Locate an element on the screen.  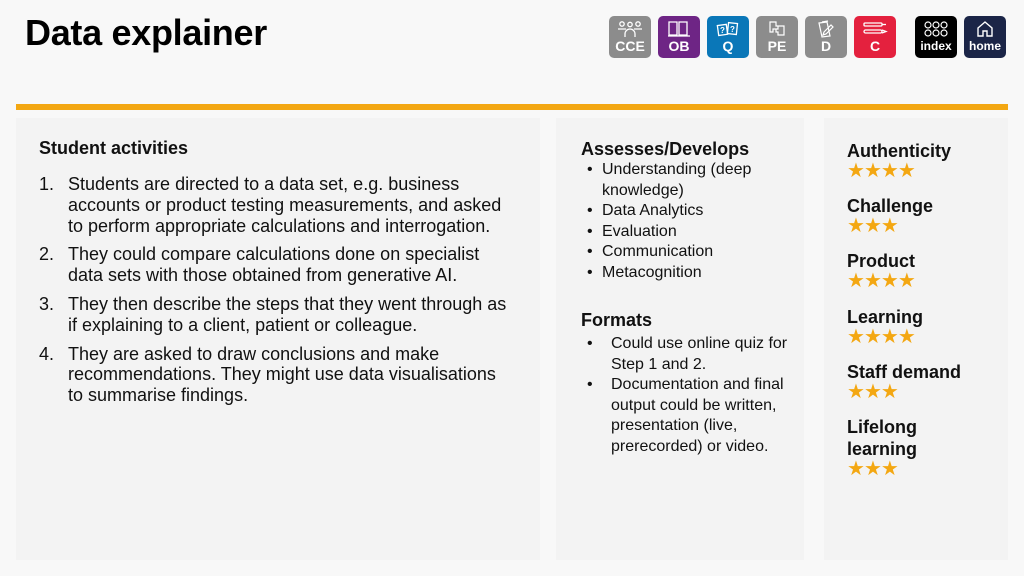
rating-lifelong-learning: Lifelong learning ★★★ is located at coordinates (912, 447).